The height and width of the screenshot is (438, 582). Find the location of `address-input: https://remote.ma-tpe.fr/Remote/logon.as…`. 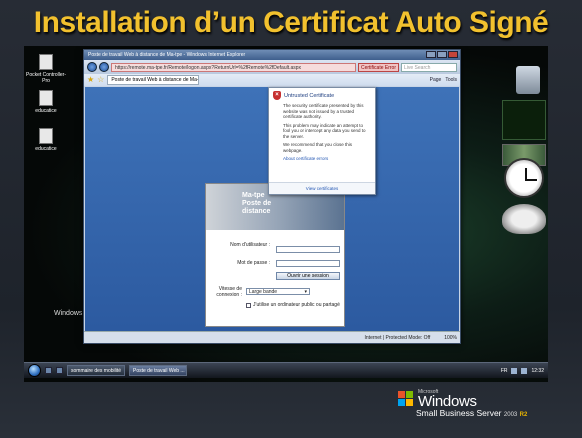

address-input: https://remote.ma-tpe.fr/Remote/logon.as… is located at coordinates (233, 67).